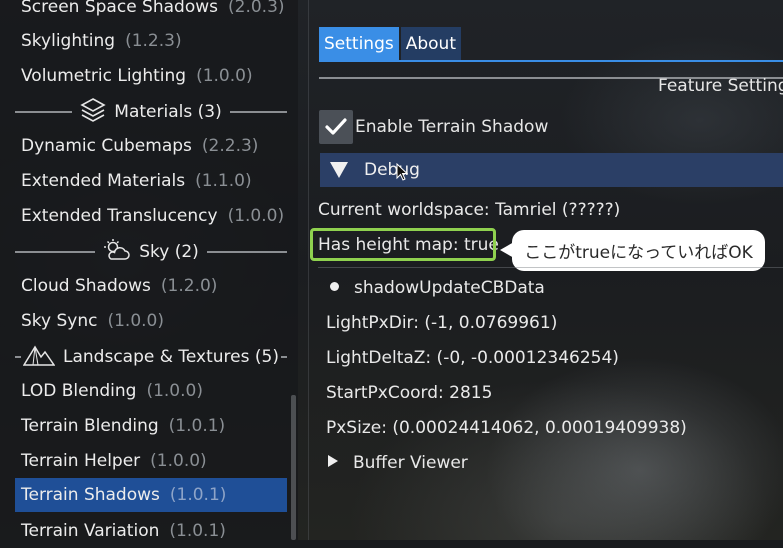  What do you see at coordinates (551, 170) in the screenshot?
I see `debug-collapsing-header: Debug` at bounding box center [551, 170].